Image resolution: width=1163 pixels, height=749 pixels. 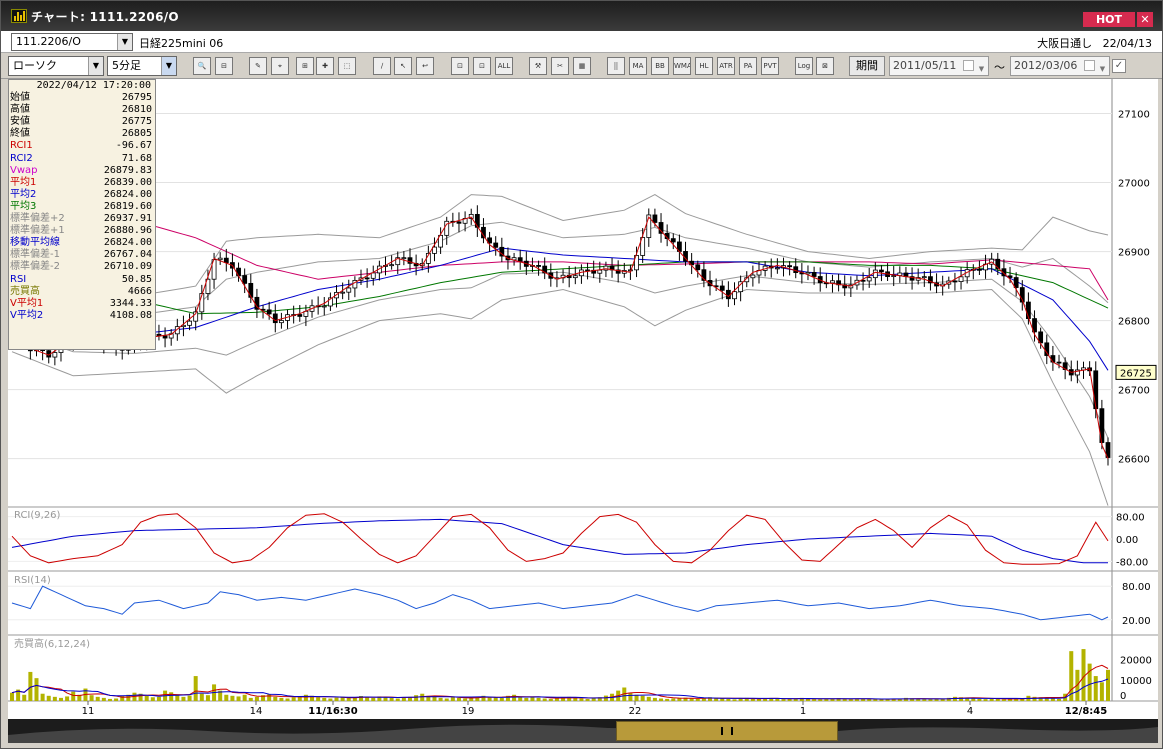 I want to click on toolbar-button-6: ✚, so click(x=325, y=66).